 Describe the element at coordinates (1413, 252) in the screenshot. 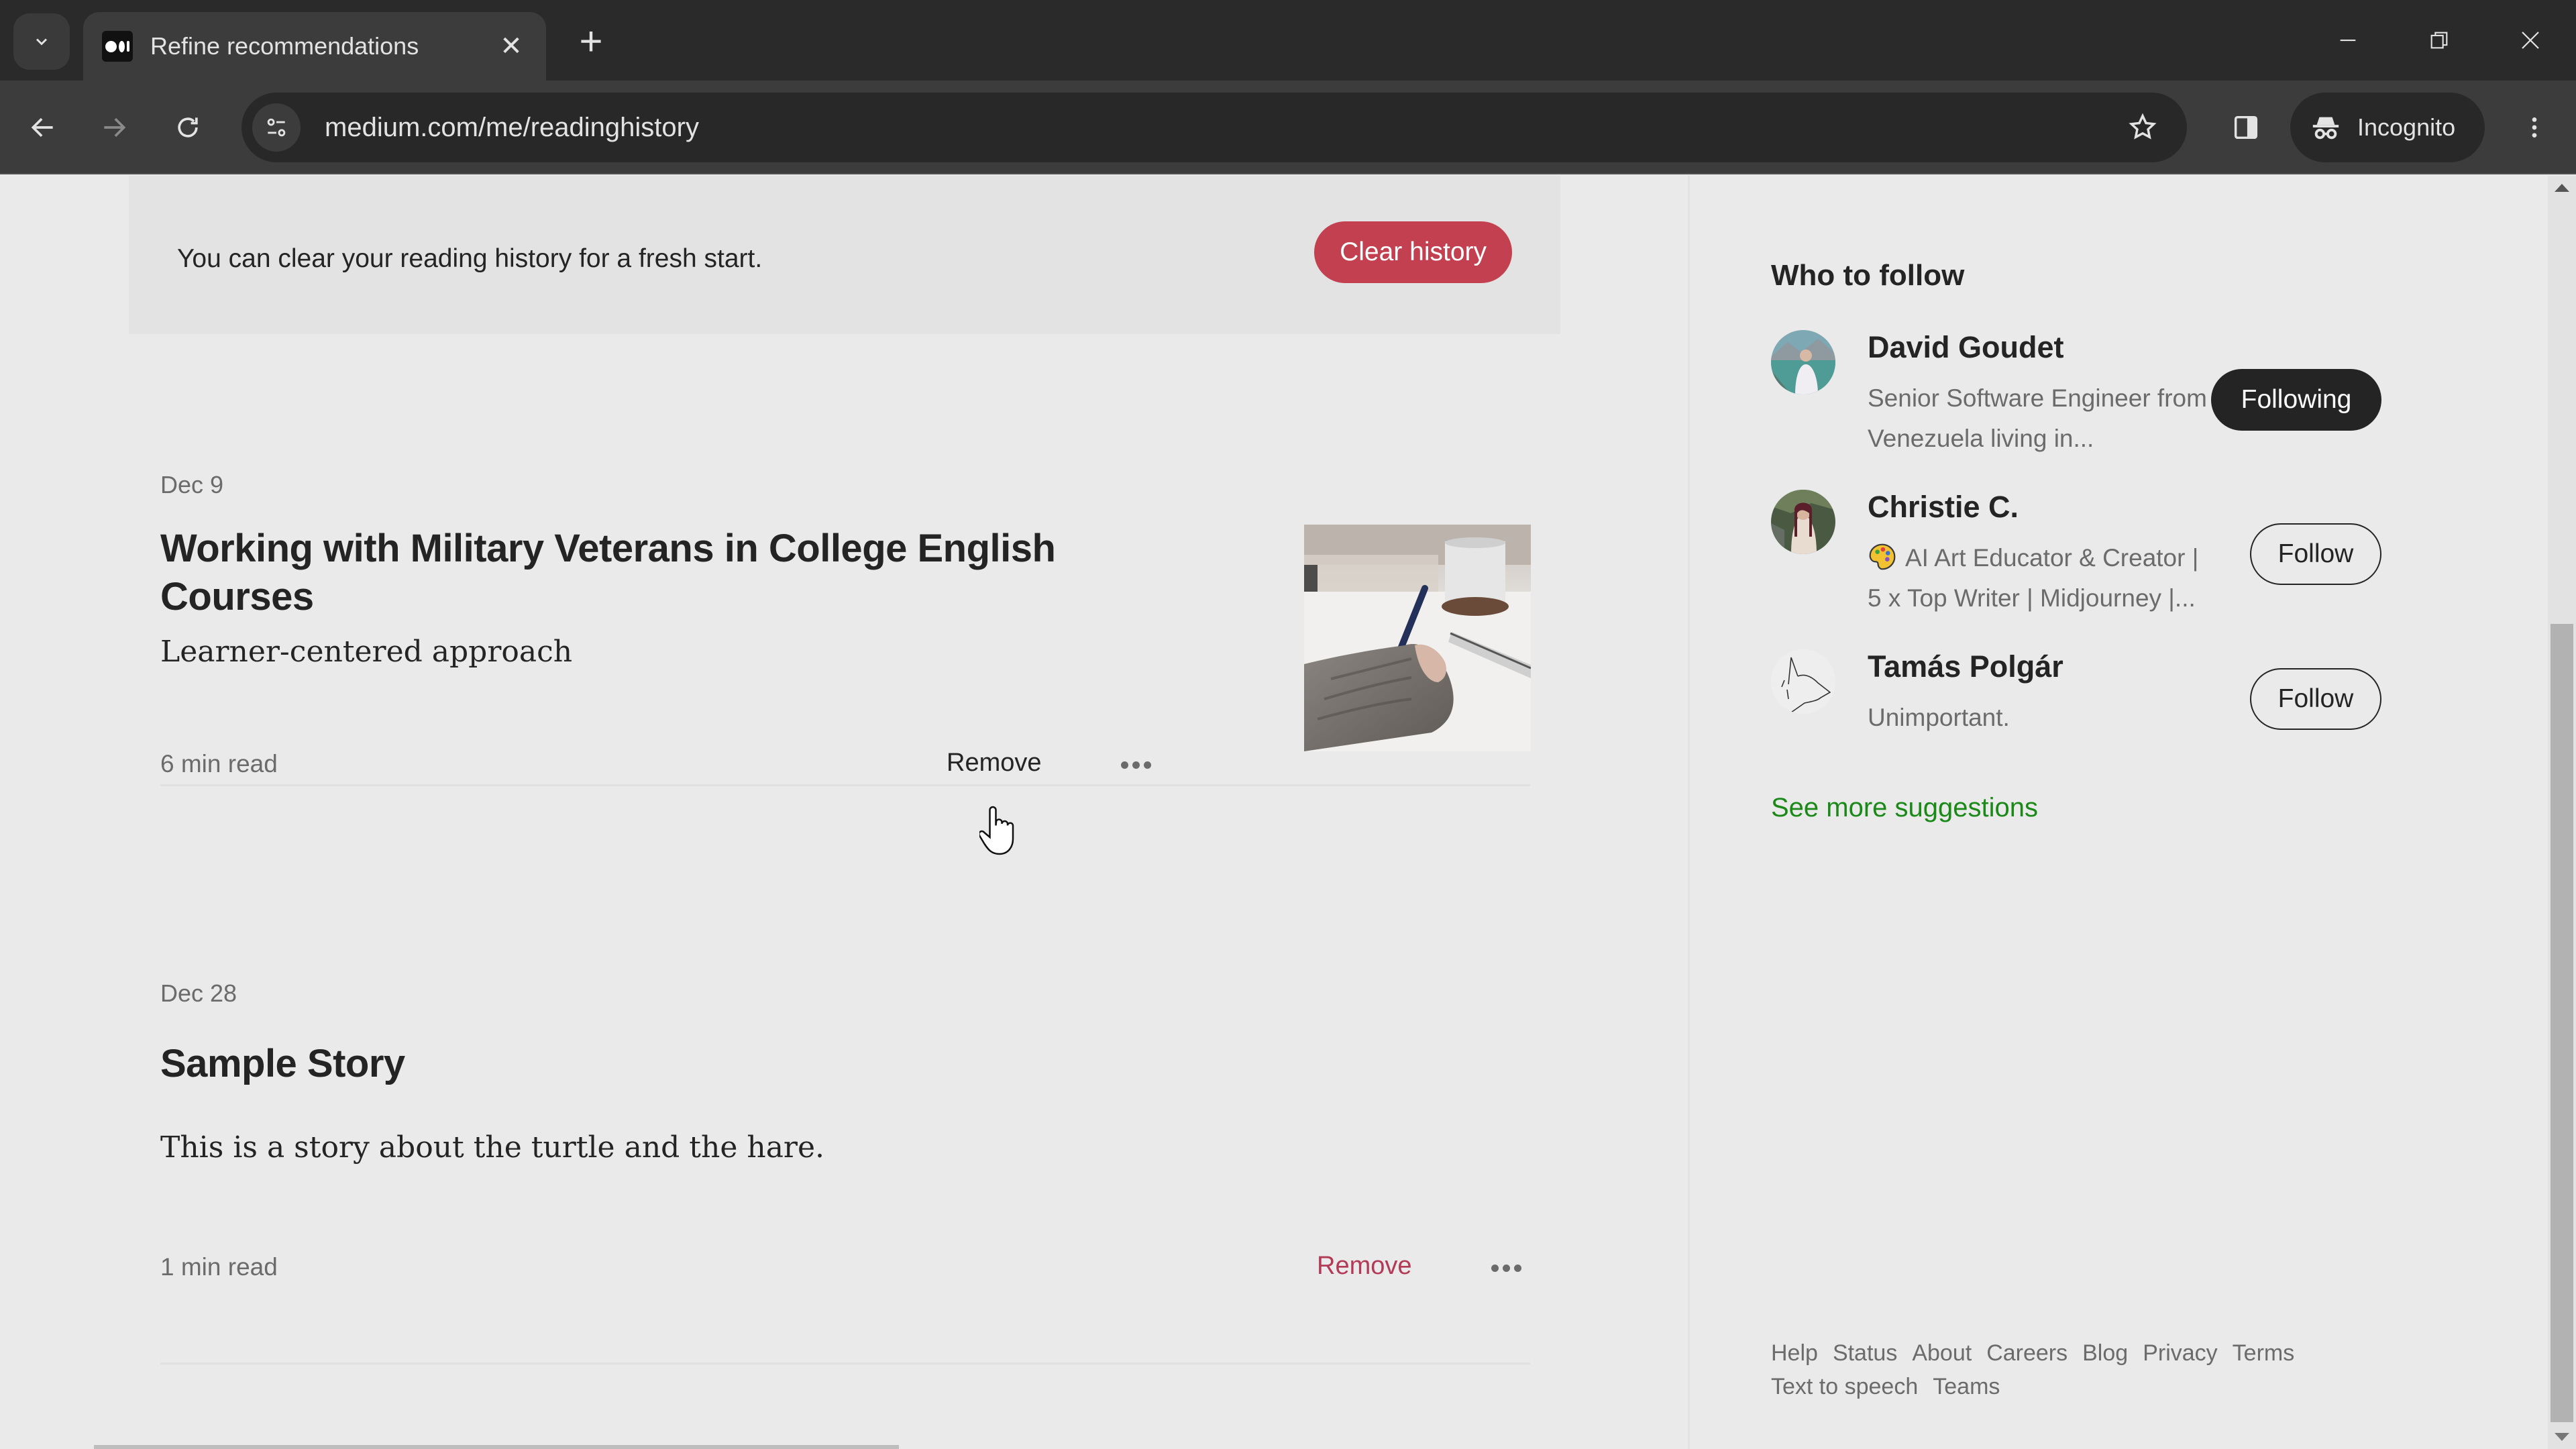

I see `clear-history-button: Clear history` at that location.